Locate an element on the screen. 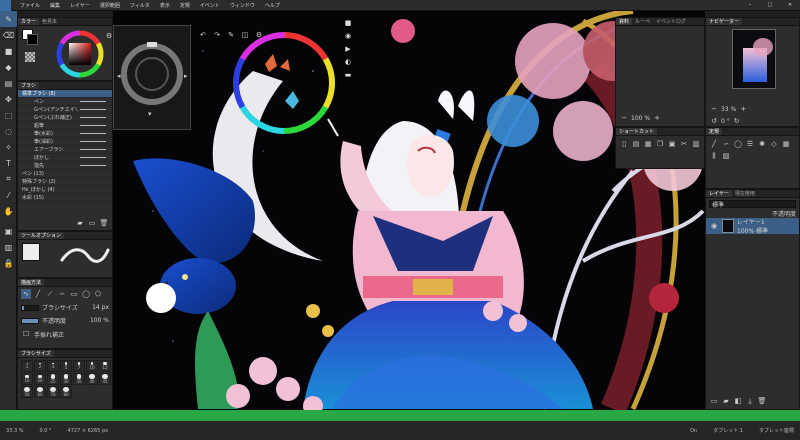 The width and height of the screenshot is (800, 440). tab-loupe: ルーペ is located at coordinates (642, 21).